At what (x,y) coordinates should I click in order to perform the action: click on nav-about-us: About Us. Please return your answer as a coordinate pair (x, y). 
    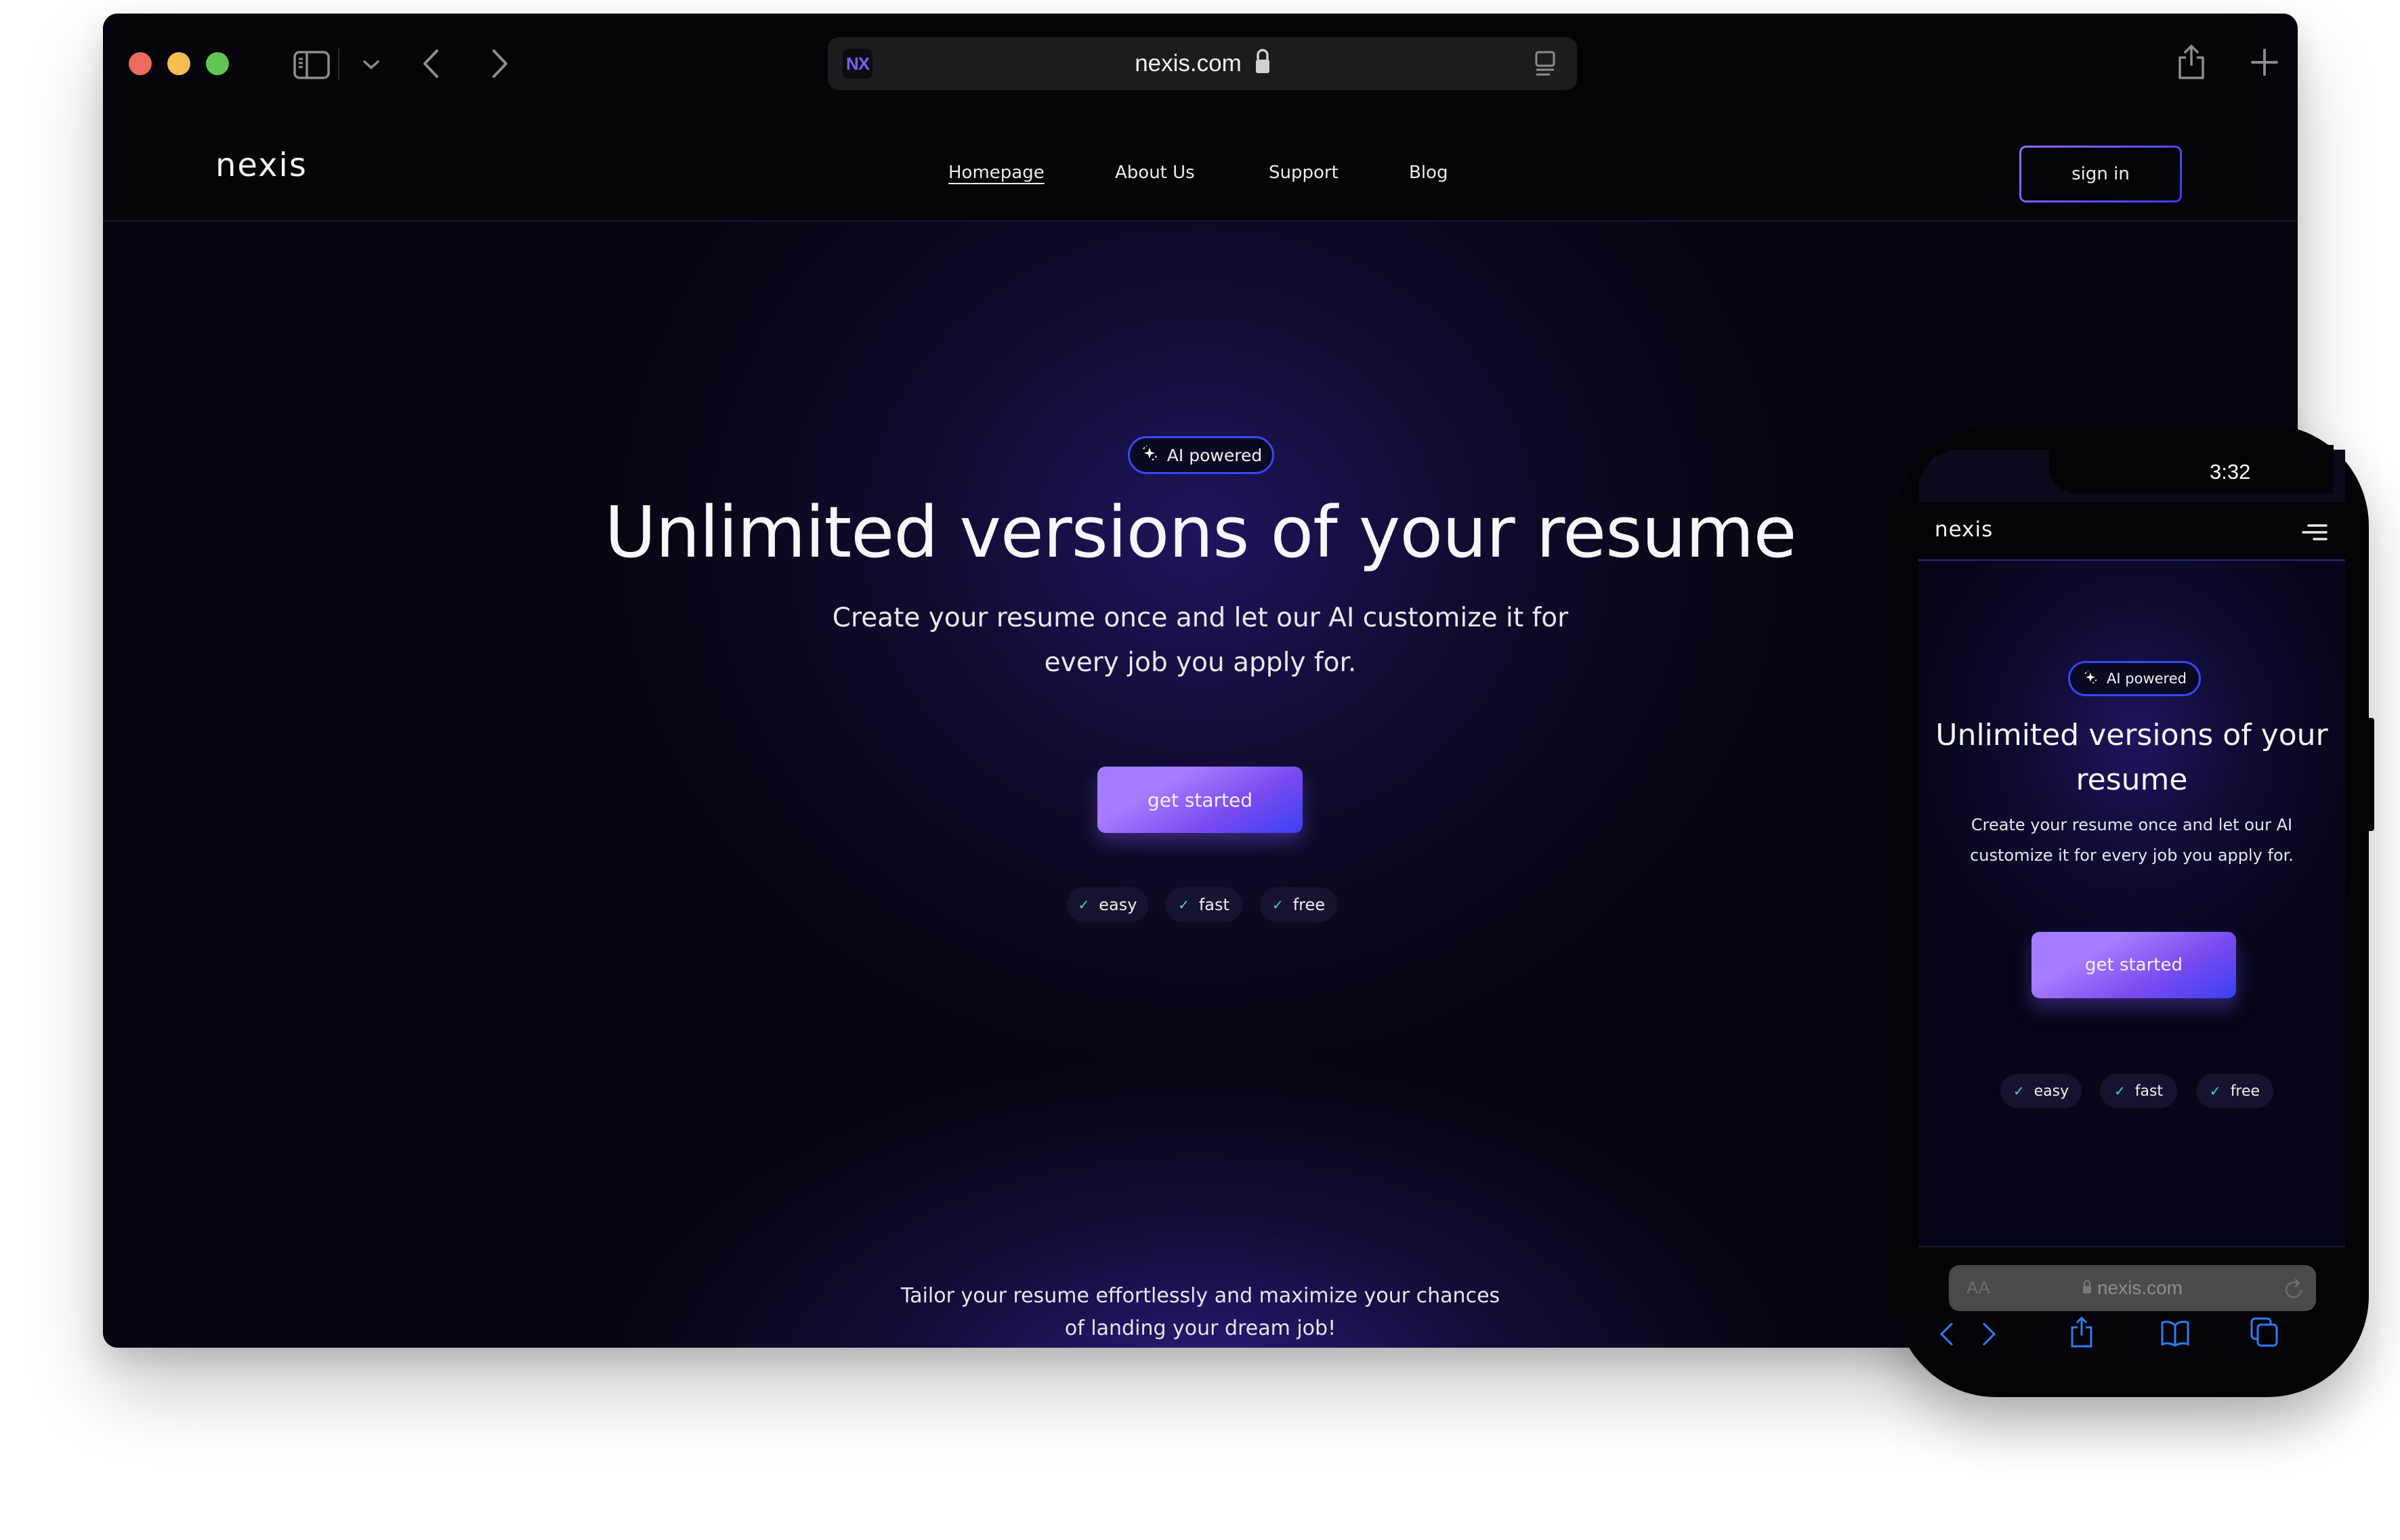
    Looking at the image, I should click on (1155, 173).